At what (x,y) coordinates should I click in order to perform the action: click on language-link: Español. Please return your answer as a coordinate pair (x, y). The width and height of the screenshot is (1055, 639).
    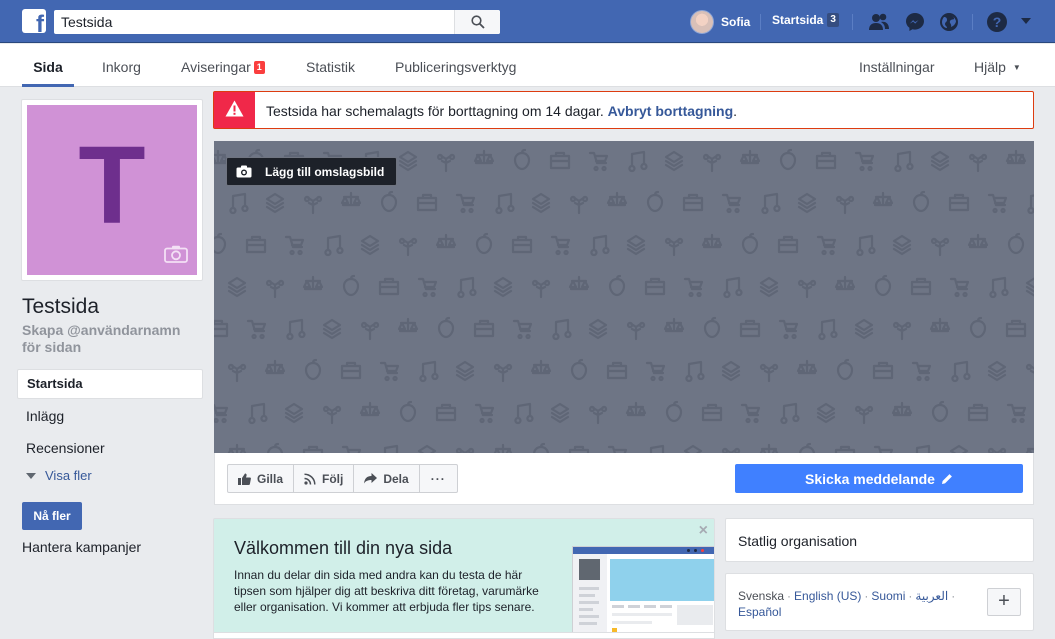
    Looking at the image, I should click on (759, 612).